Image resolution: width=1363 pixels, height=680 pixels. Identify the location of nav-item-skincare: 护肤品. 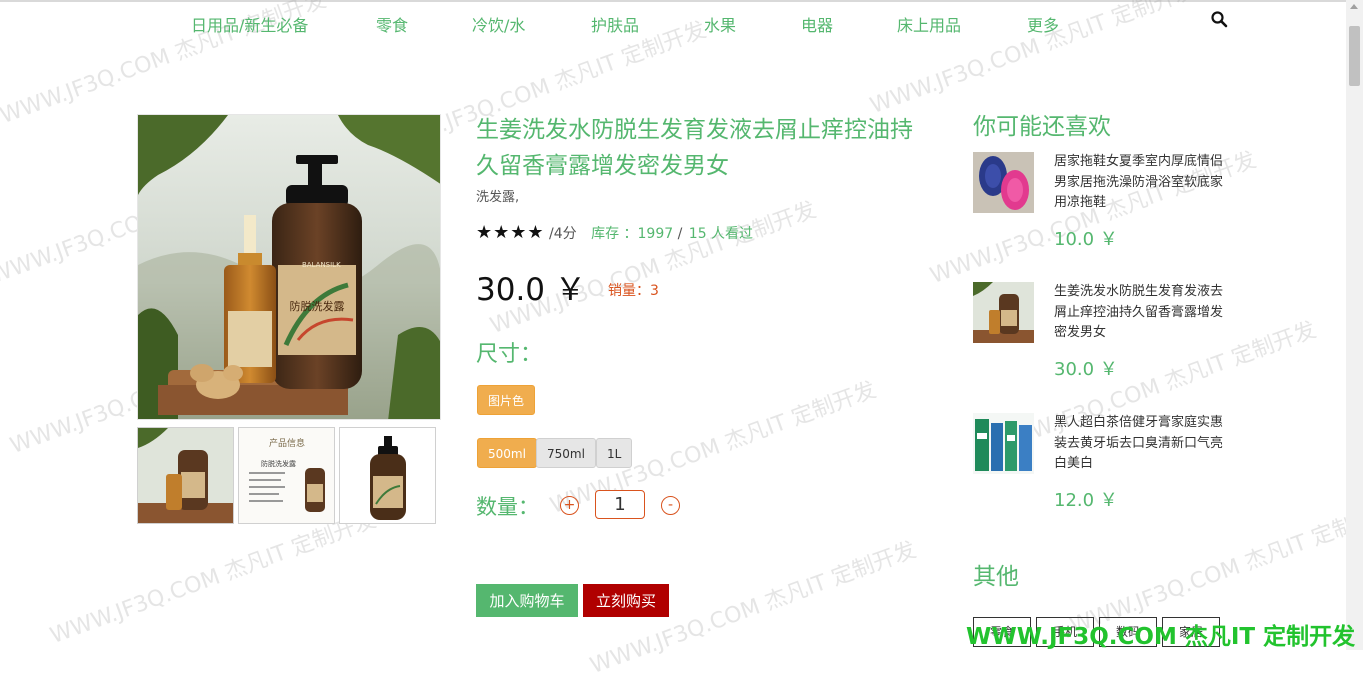
(615, 24).